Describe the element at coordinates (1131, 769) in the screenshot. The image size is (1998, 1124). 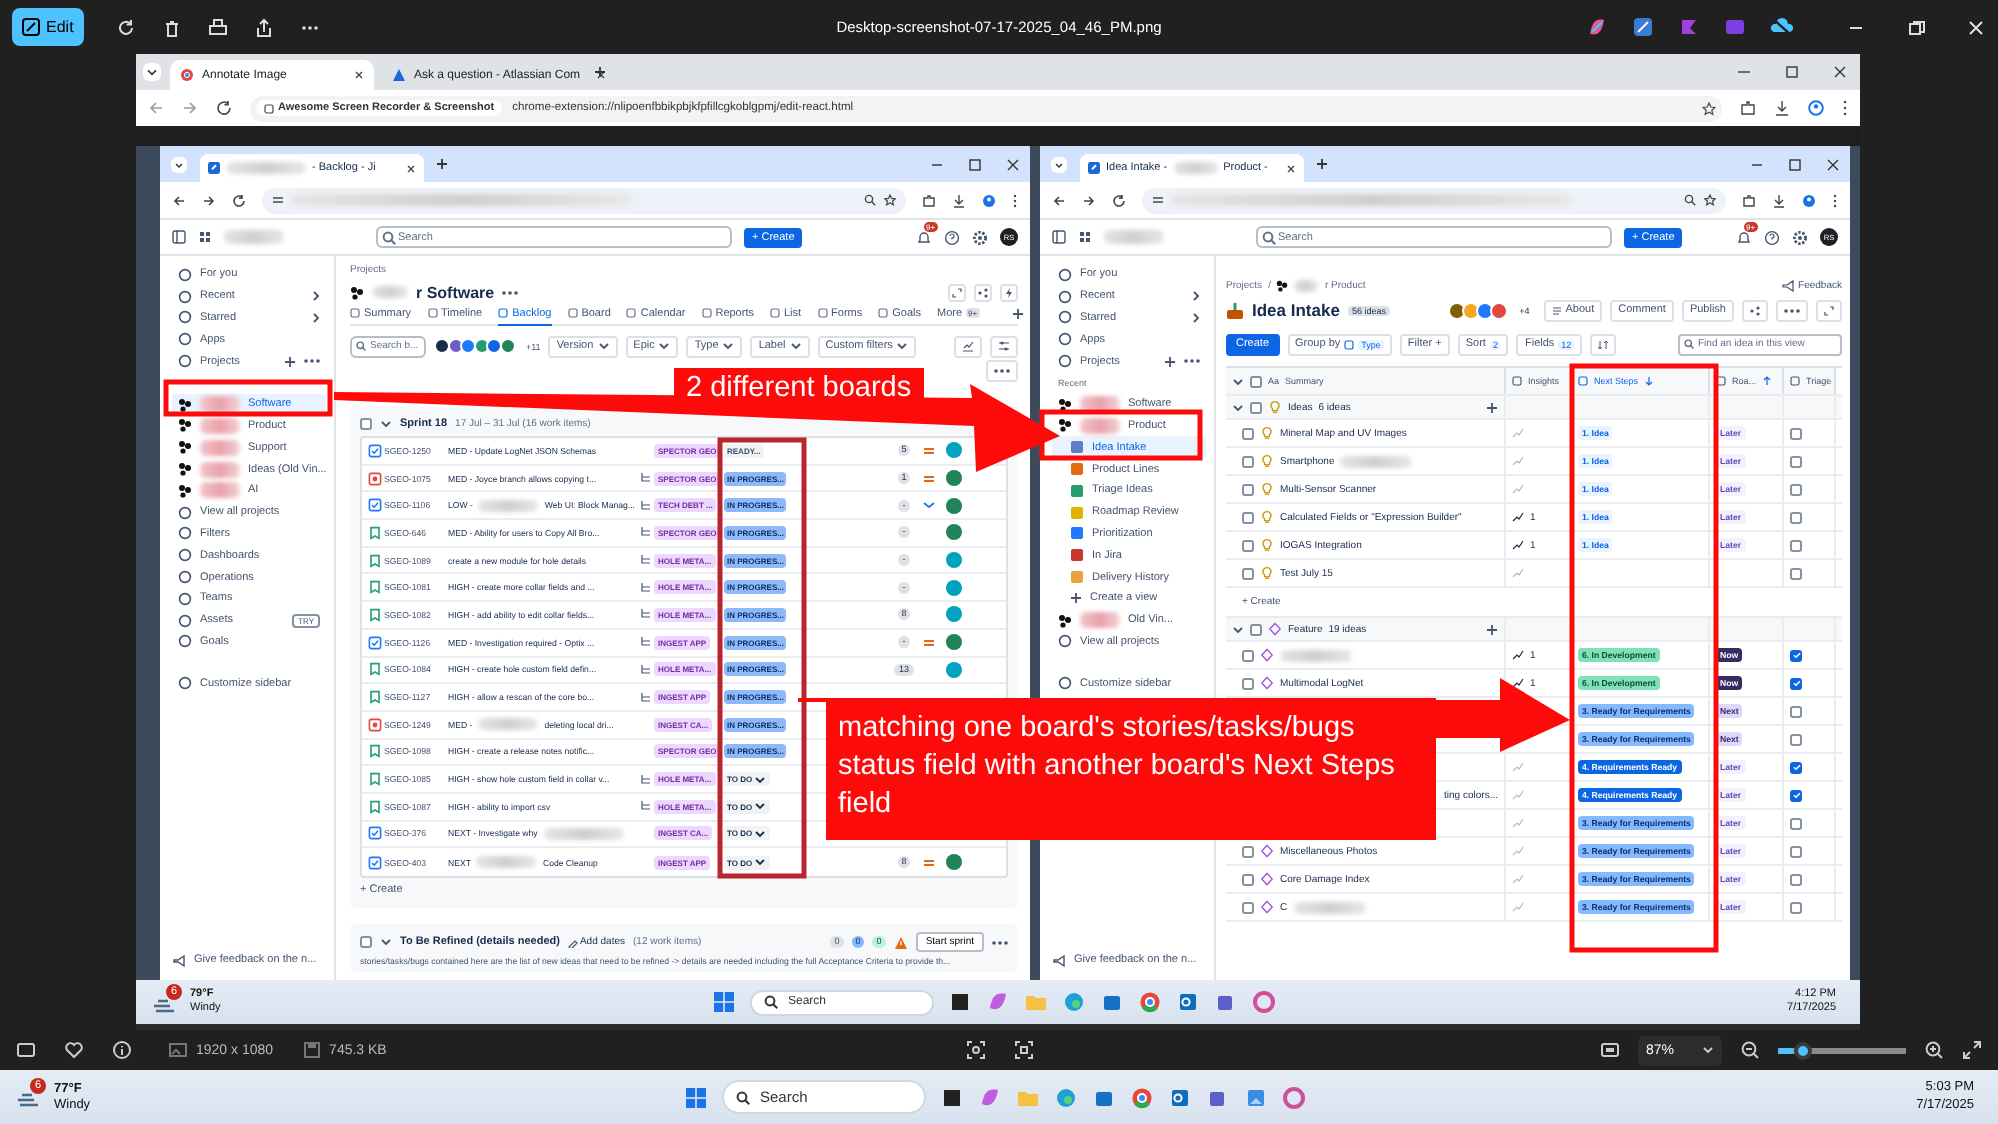
I see `callout-label: matching one board's stories/tasks/bugs status field with another board's Next Steps field` at that location.